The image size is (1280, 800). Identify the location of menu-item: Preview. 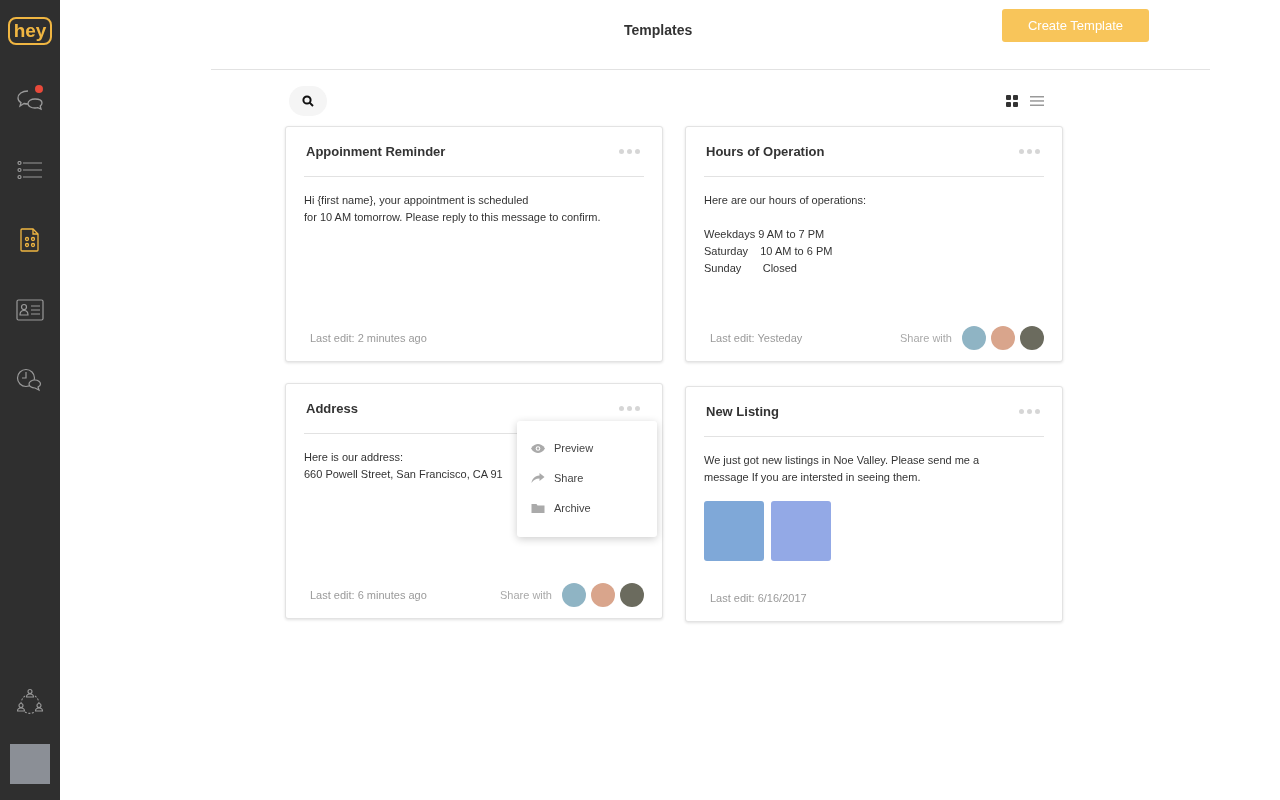
(587, 448).